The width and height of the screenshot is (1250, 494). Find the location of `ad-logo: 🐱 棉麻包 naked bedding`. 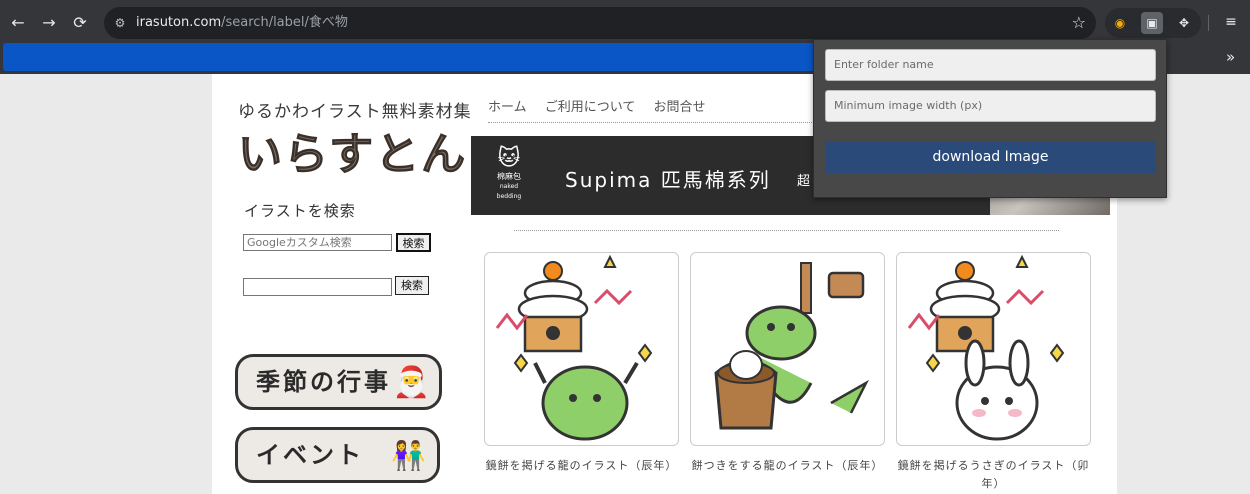

ad-logo: 🐱 棉麻包 naked bedding is located at coordinates (509, 174).